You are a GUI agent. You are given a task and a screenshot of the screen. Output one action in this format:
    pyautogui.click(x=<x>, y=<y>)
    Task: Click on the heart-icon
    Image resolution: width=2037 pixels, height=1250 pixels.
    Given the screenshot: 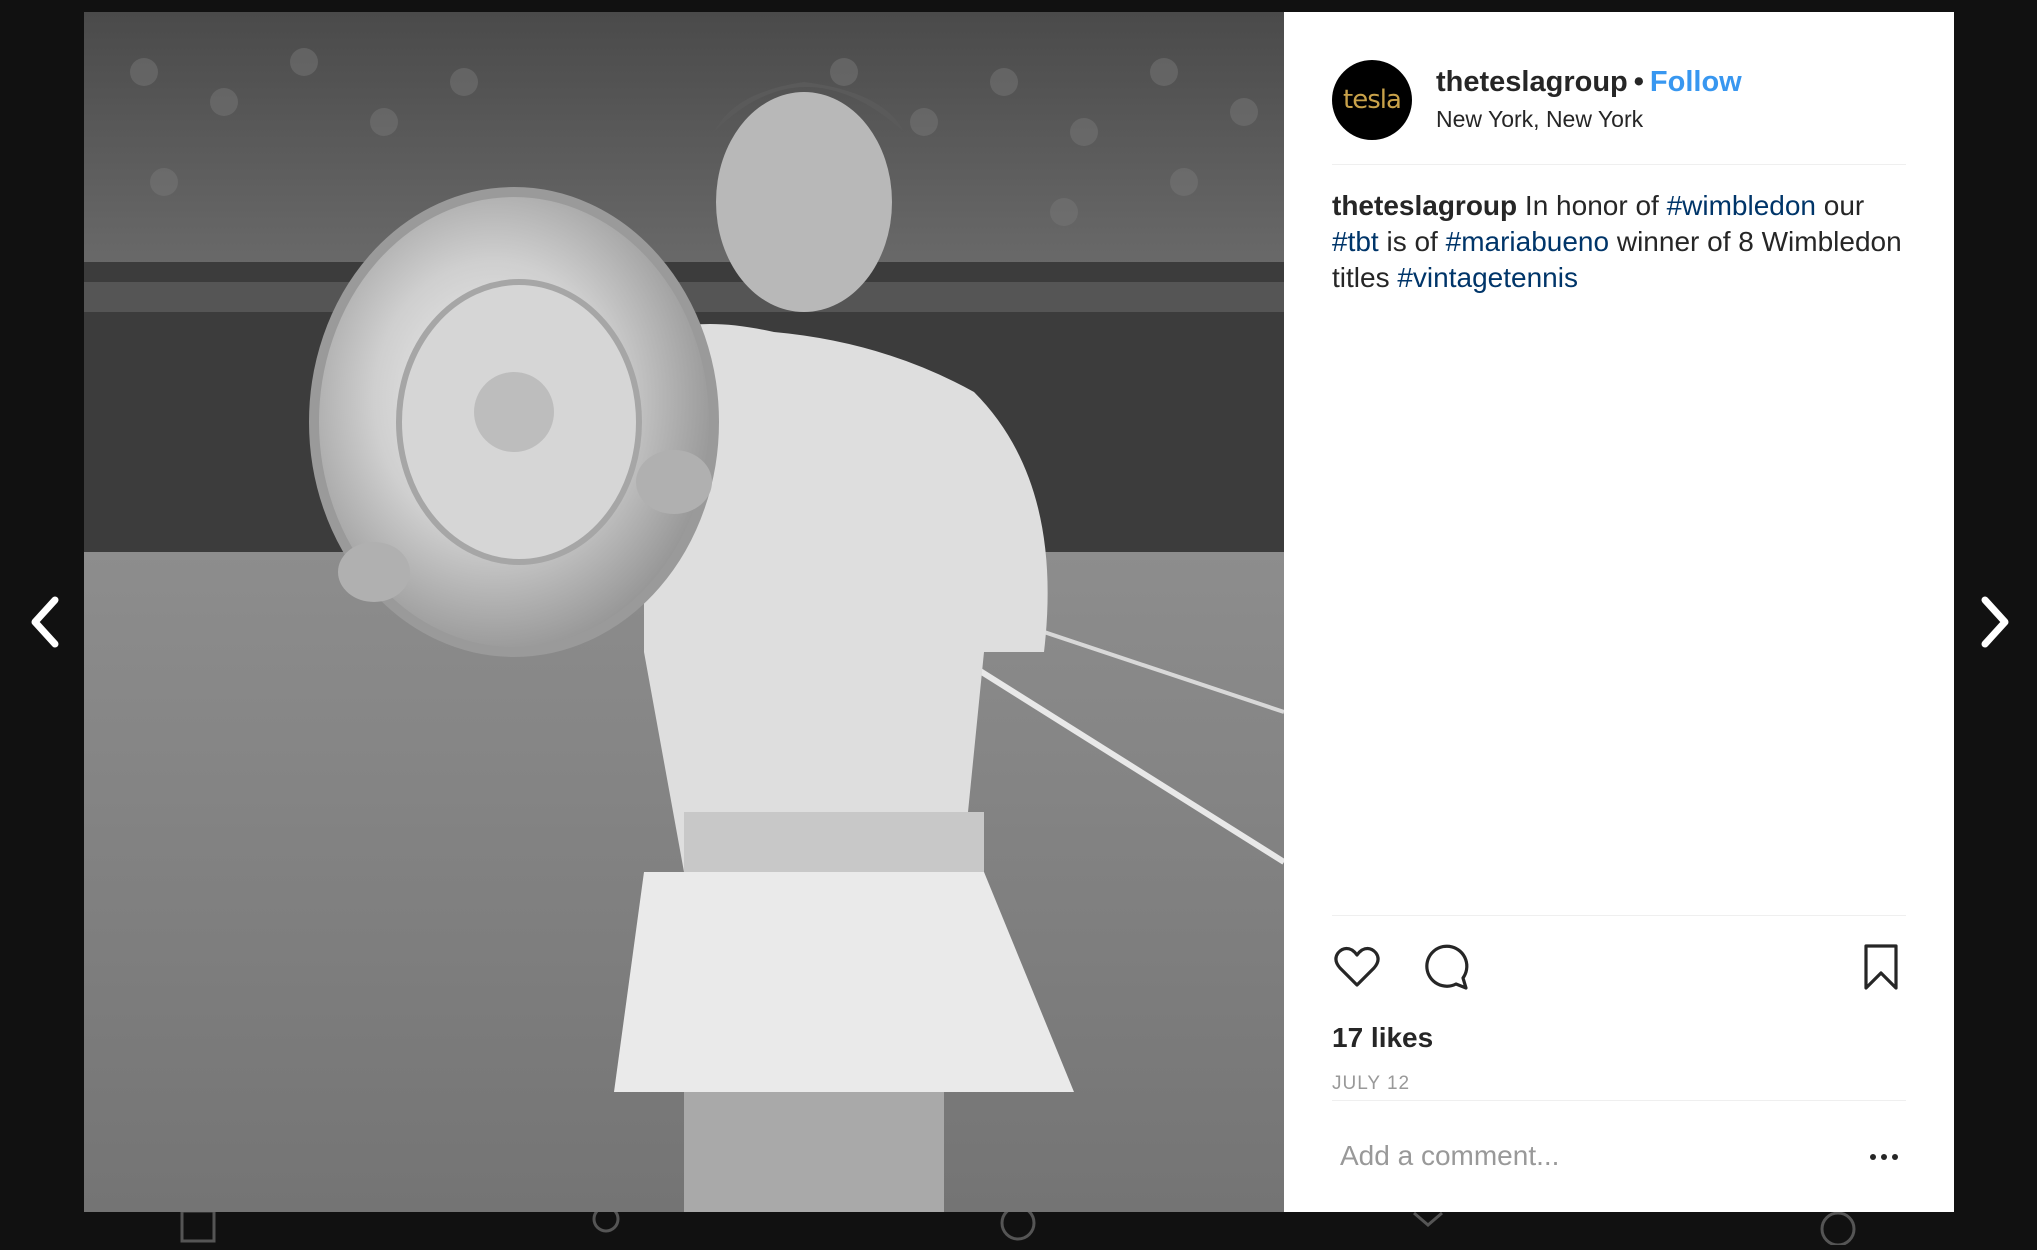 What is the action you would take?
    pyautogui.click(x=1357, y=966)
    